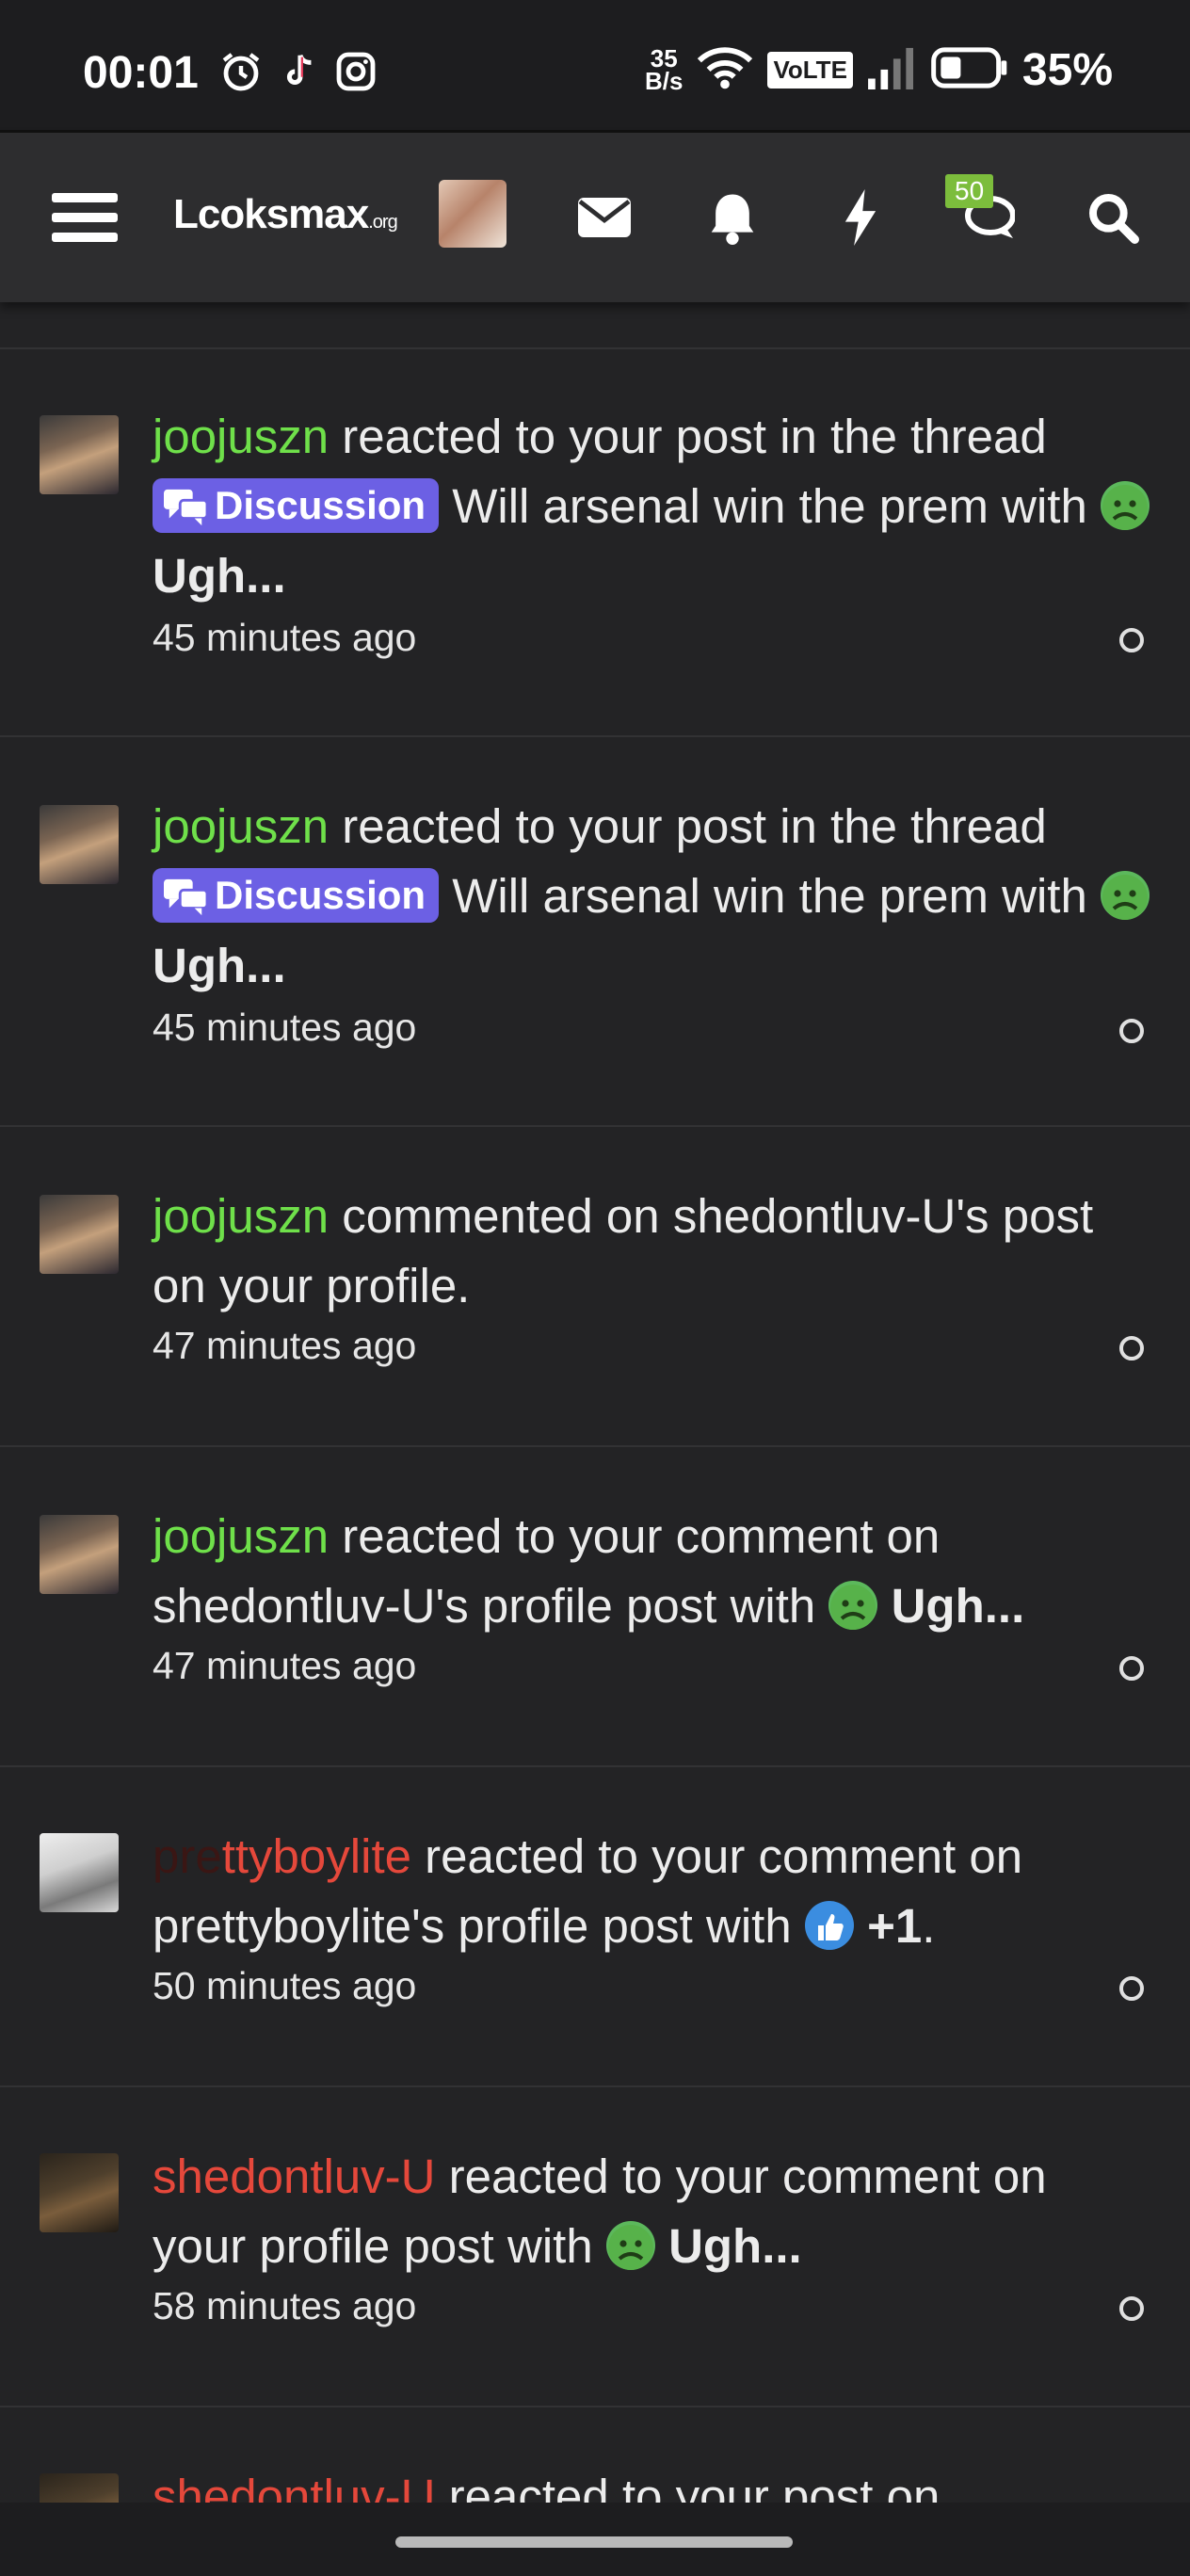  I want to click on new-posts-count-badge: 50, so click(969, 191).